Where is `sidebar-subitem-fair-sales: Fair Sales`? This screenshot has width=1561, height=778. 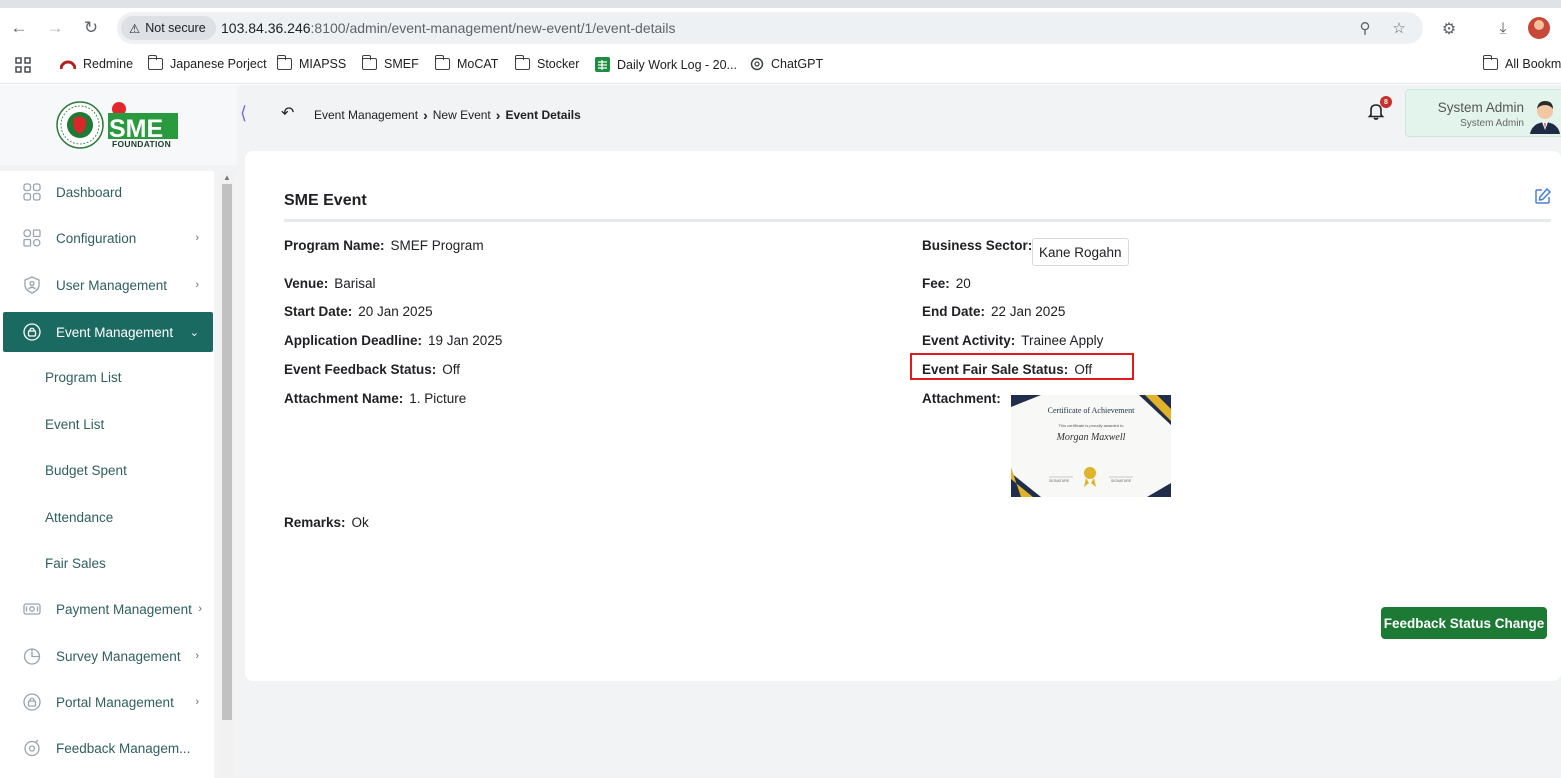
sidebar-subitem-fair-sales: Fair Sales is located at coordinates (75, 563).